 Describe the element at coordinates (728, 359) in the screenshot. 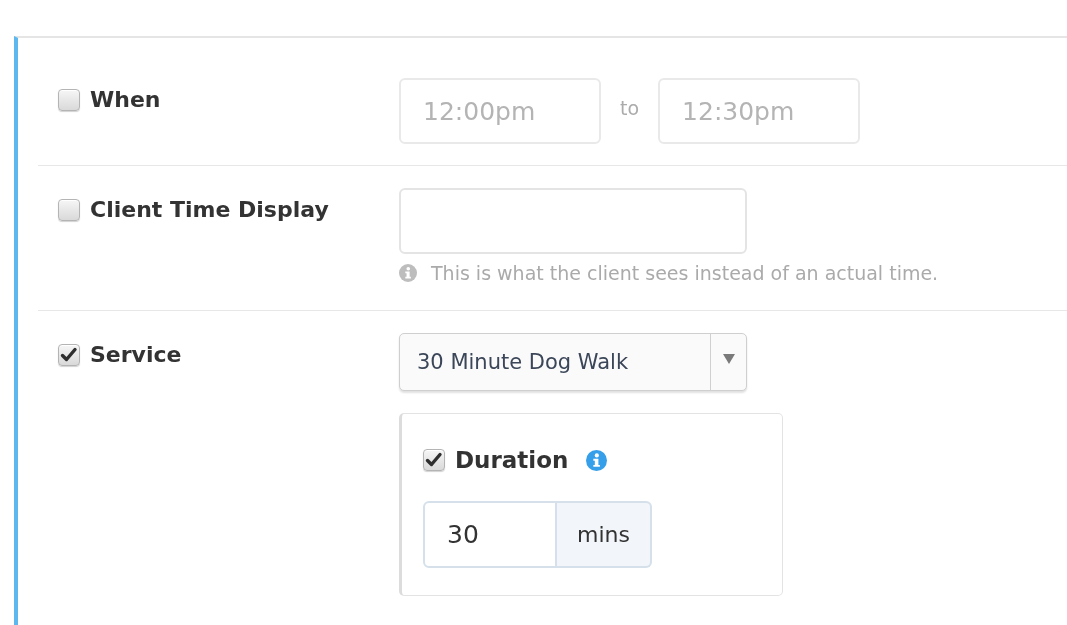

I see `caret-icon` at that location.